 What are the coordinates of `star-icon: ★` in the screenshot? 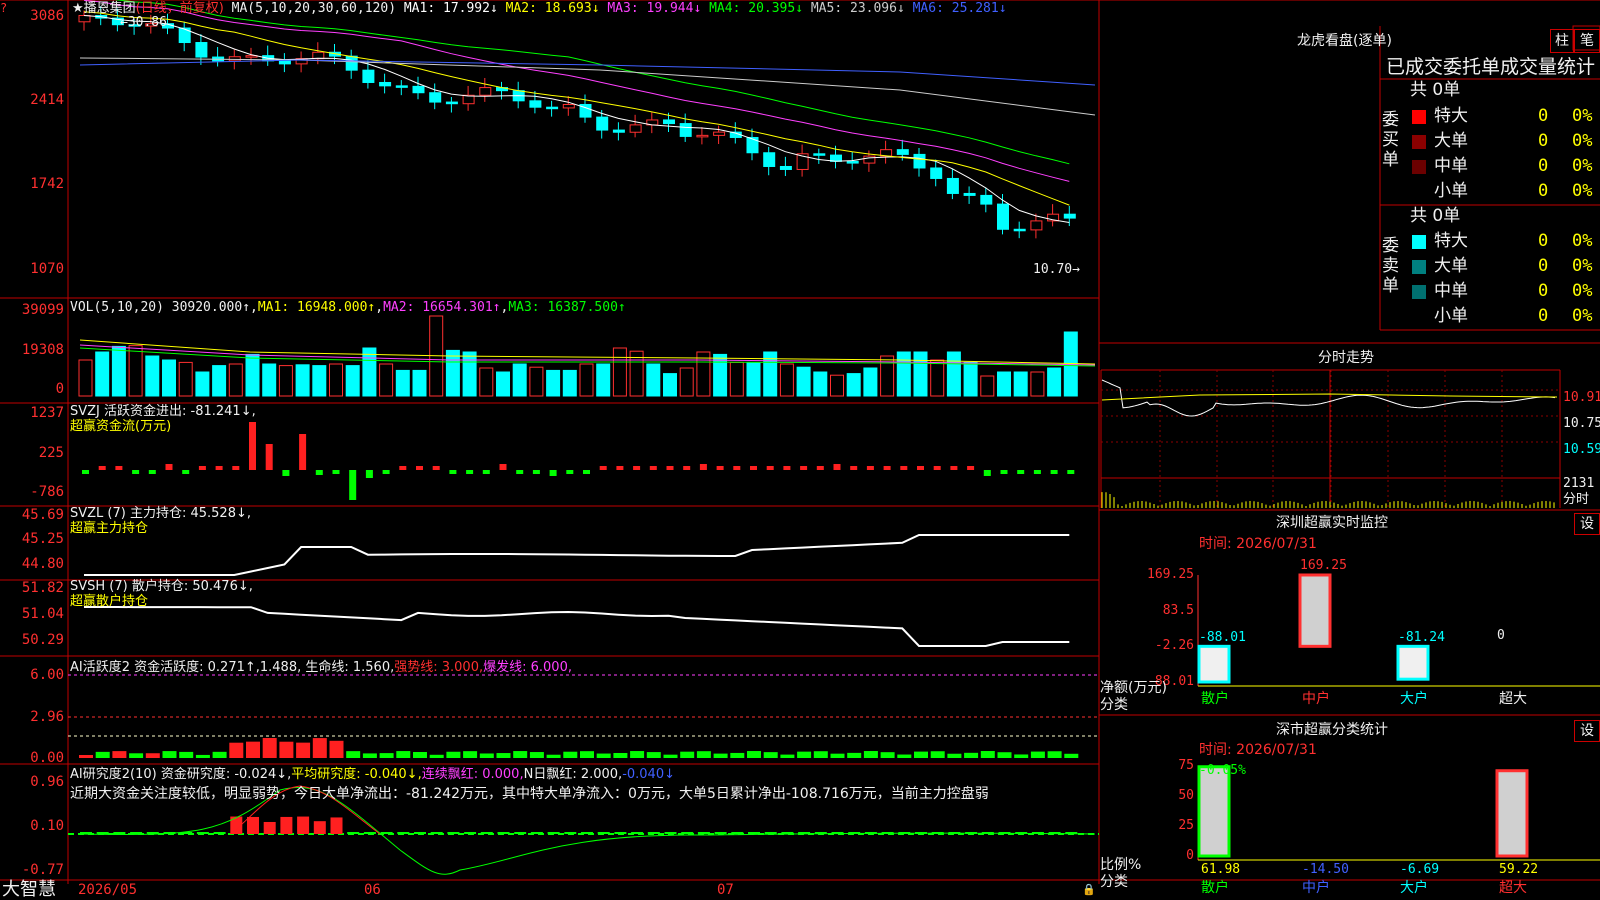 It's located at (78, 8).